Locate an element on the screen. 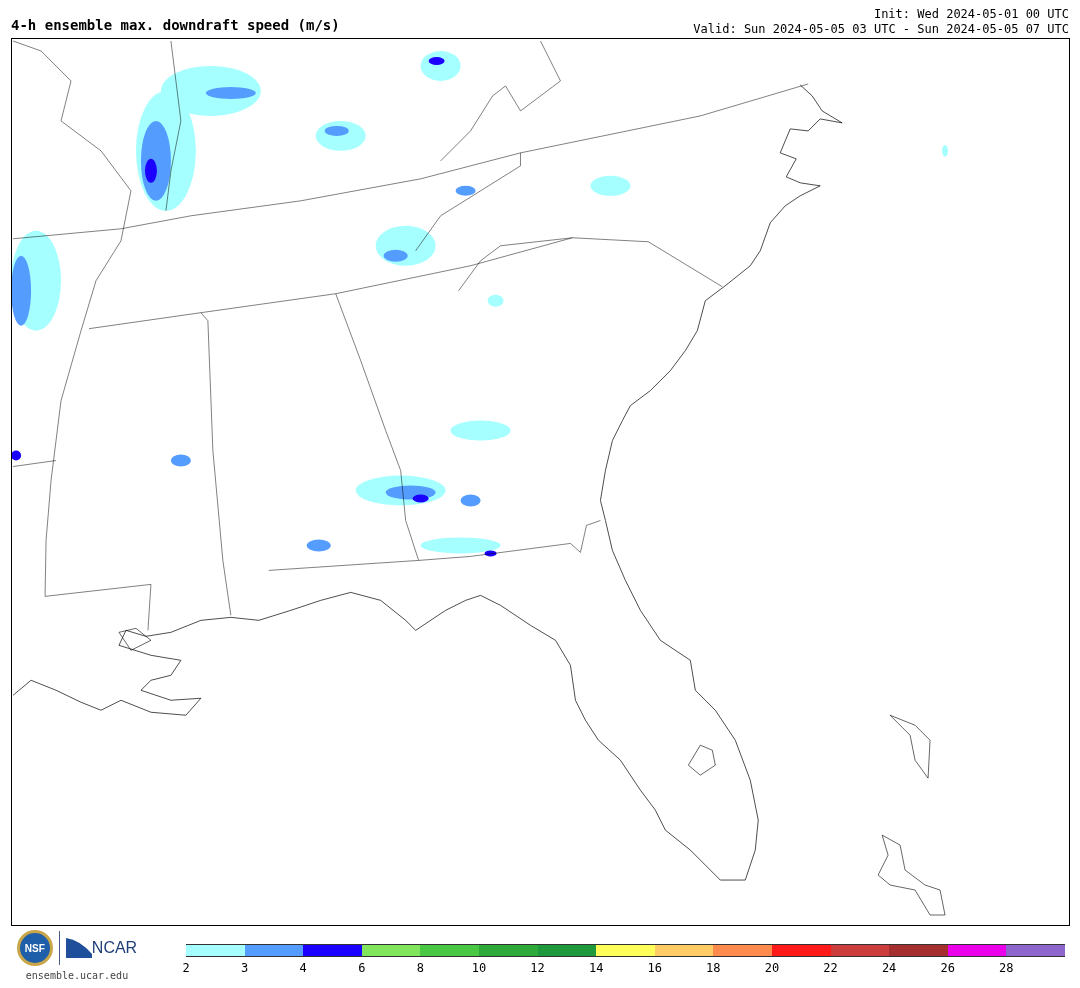 Image resolution: width=1080 pixels, height=988 pixels. legend-tick-label: 16 is located at coordinates (654, 968).